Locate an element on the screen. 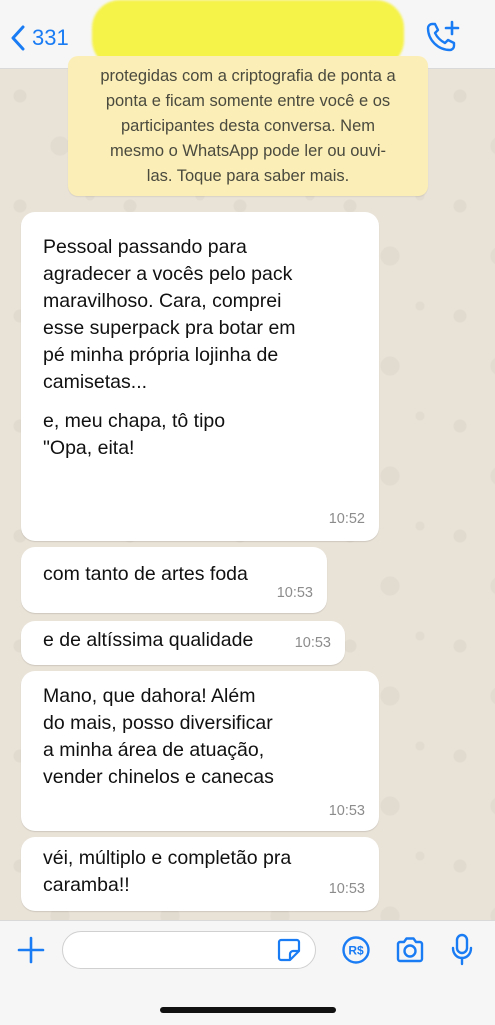 This screenshot has height=1025, width=495. add-call-button is located at coordinates (444, 37).